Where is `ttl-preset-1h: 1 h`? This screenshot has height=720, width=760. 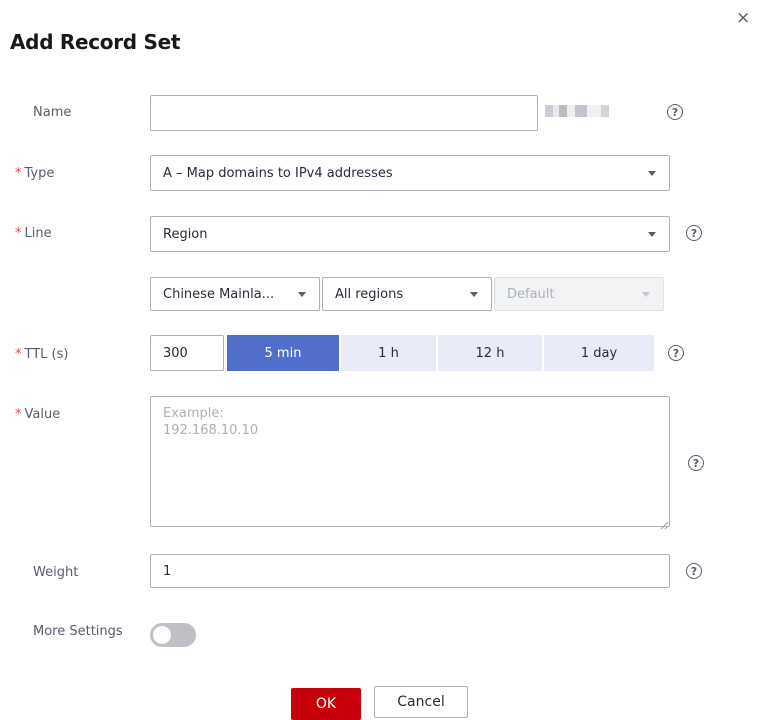
ttl-preset-1h: 1 h is located at coordinates (388, 353).